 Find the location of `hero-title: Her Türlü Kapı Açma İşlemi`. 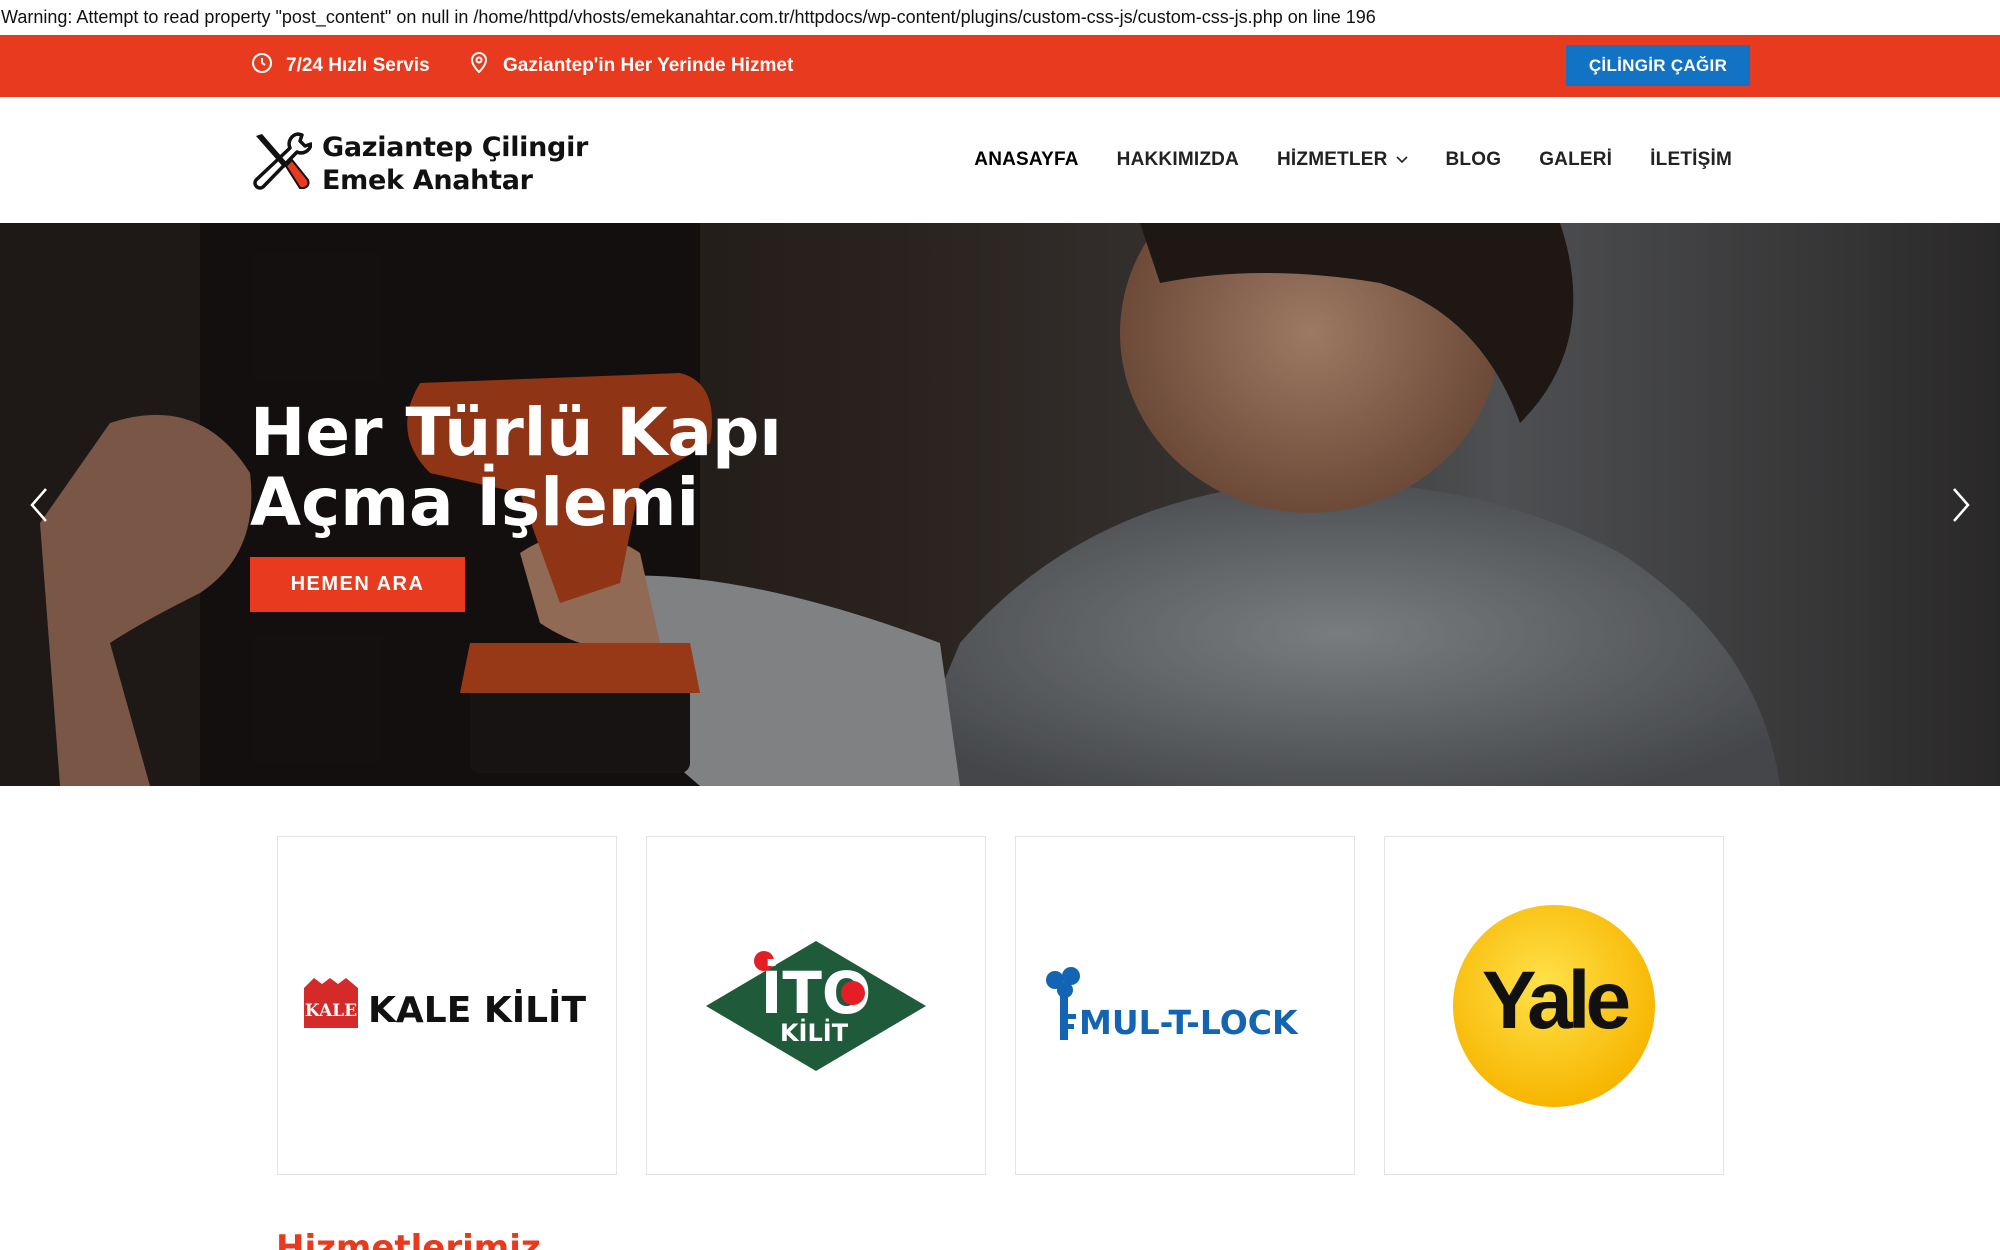

hero-title: Her Türlü Kapı Açma İşlemi is located at coordinates (600, 468).